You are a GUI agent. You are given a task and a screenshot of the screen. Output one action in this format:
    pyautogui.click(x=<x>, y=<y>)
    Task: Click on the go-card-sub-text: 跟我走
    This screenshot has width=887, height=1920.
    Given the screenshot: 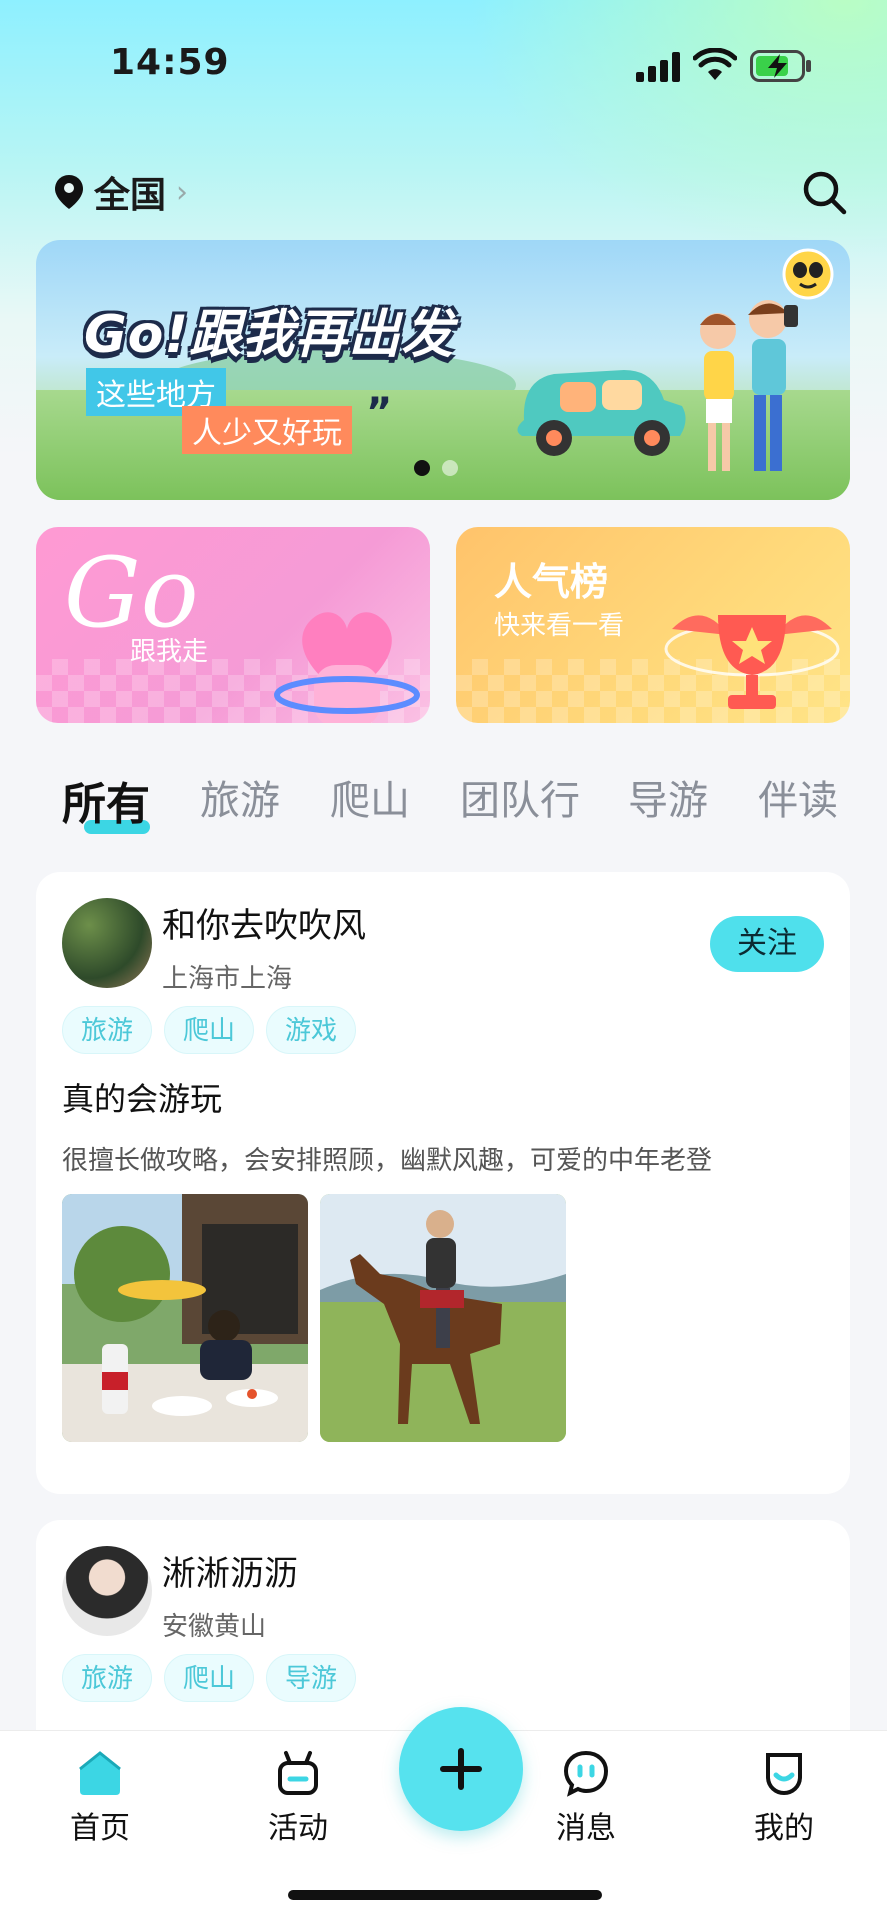 What is the action you would take?
    pyautogui.click(x=169, y=652)
    